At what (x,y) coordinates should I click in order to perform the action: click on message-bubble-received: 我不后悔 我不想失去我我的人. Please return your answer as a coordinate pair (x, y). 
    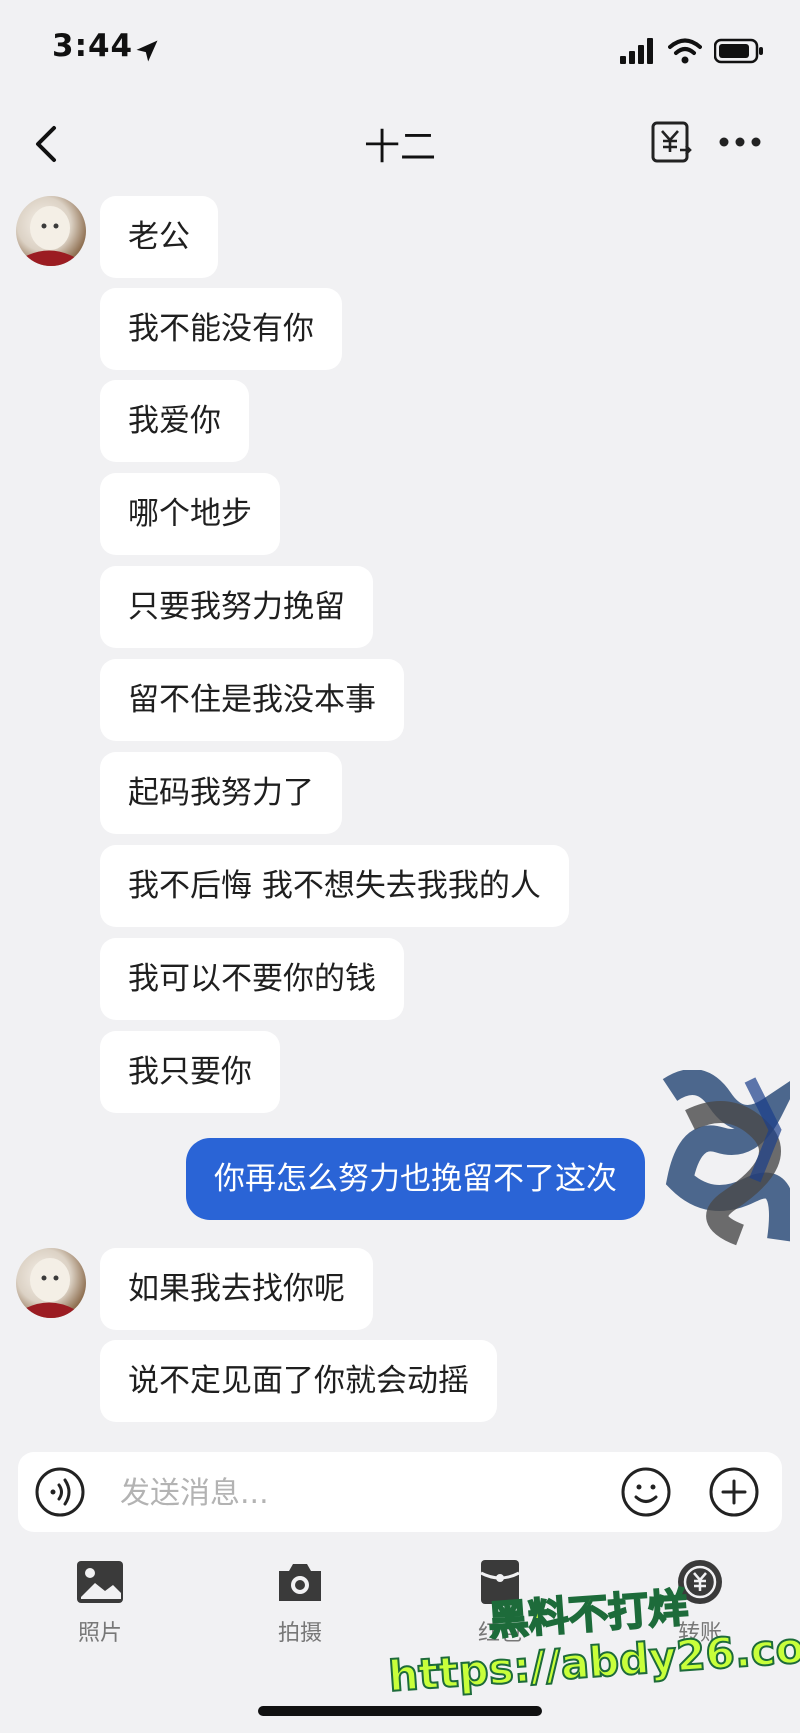
    Looking at the image, I should click on (334, 886).